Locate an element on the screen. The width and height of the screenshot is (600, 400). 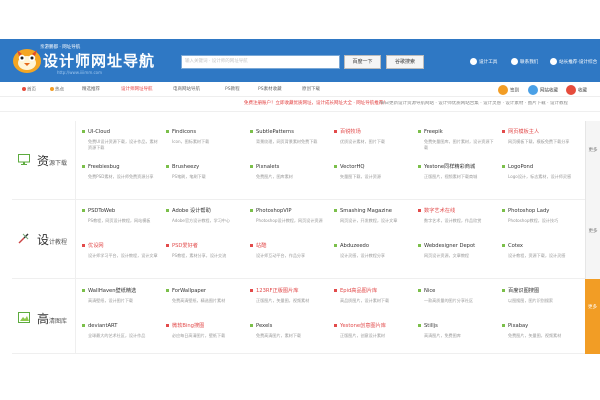
collect-button: 收藏 is located at coordinates (576, 90).